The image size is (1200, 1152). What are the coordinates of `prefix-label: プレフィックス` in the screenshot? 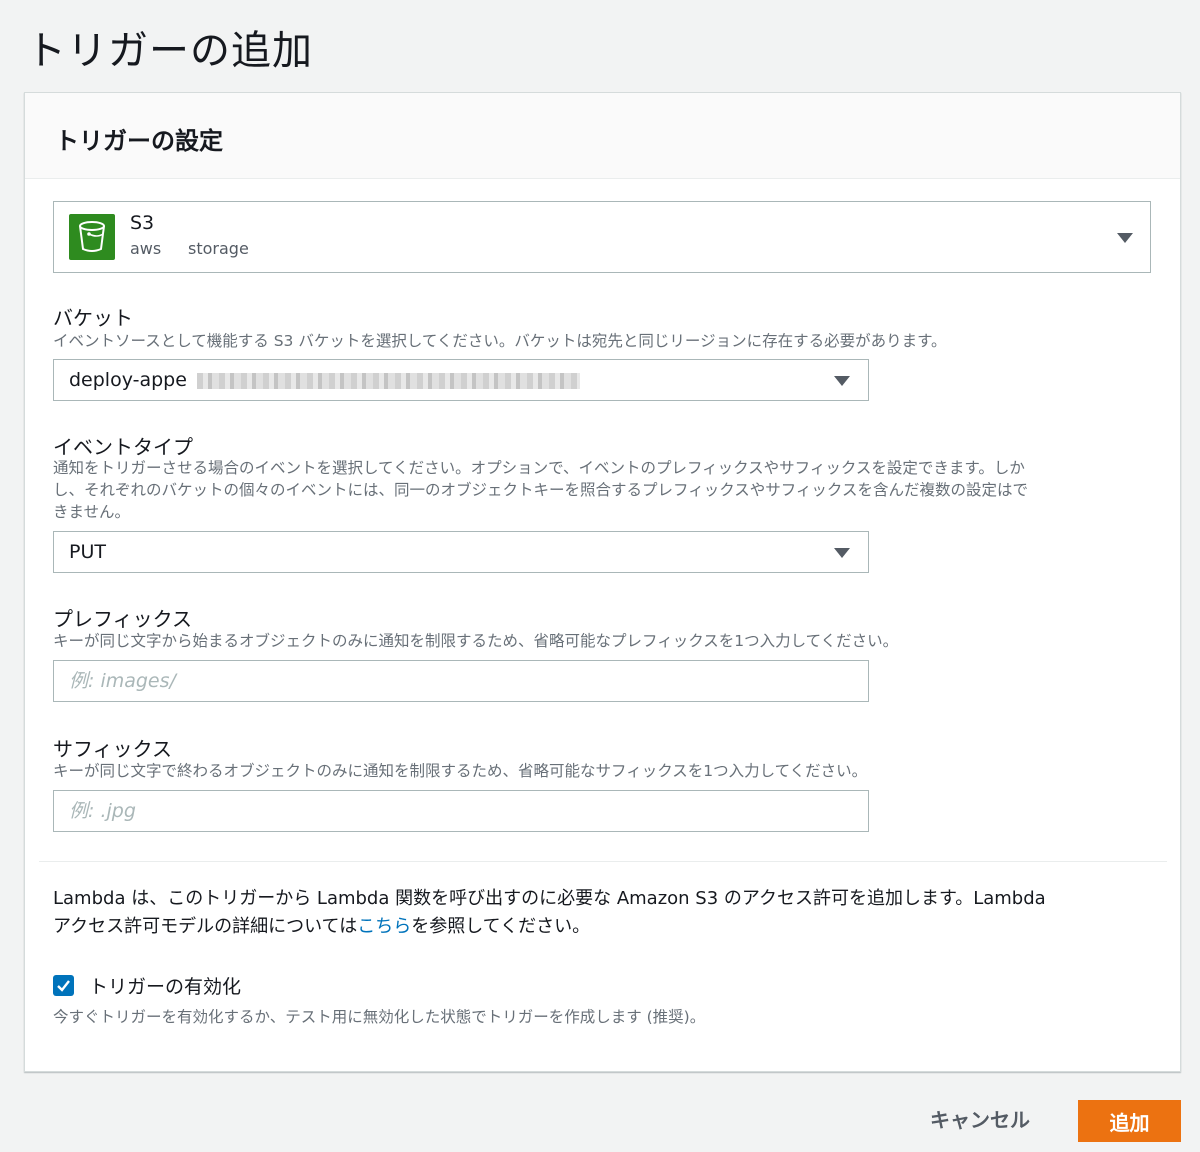 It's located at (122, 619).